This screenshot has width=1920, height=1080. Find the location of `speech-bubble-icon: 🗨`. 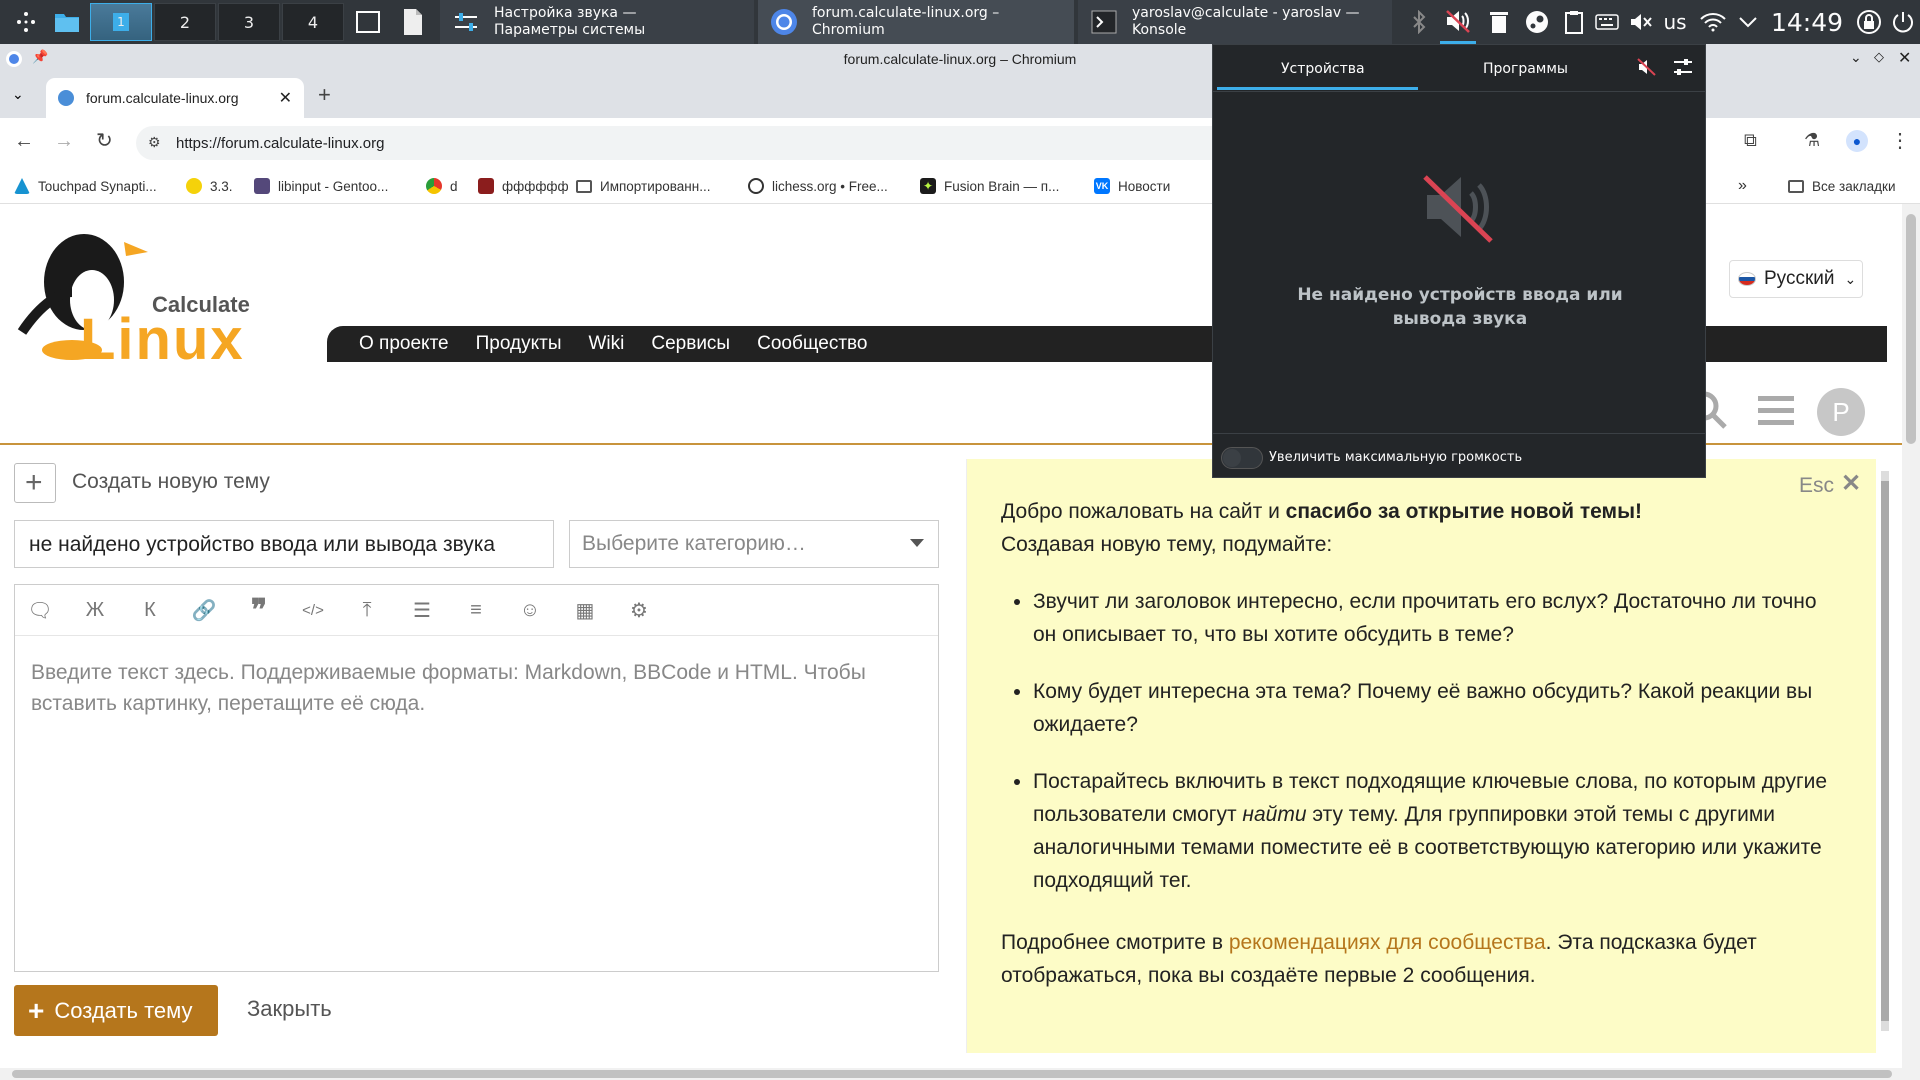

speech-bubble-icon: 🗨 is located at coordinates (40, 610).